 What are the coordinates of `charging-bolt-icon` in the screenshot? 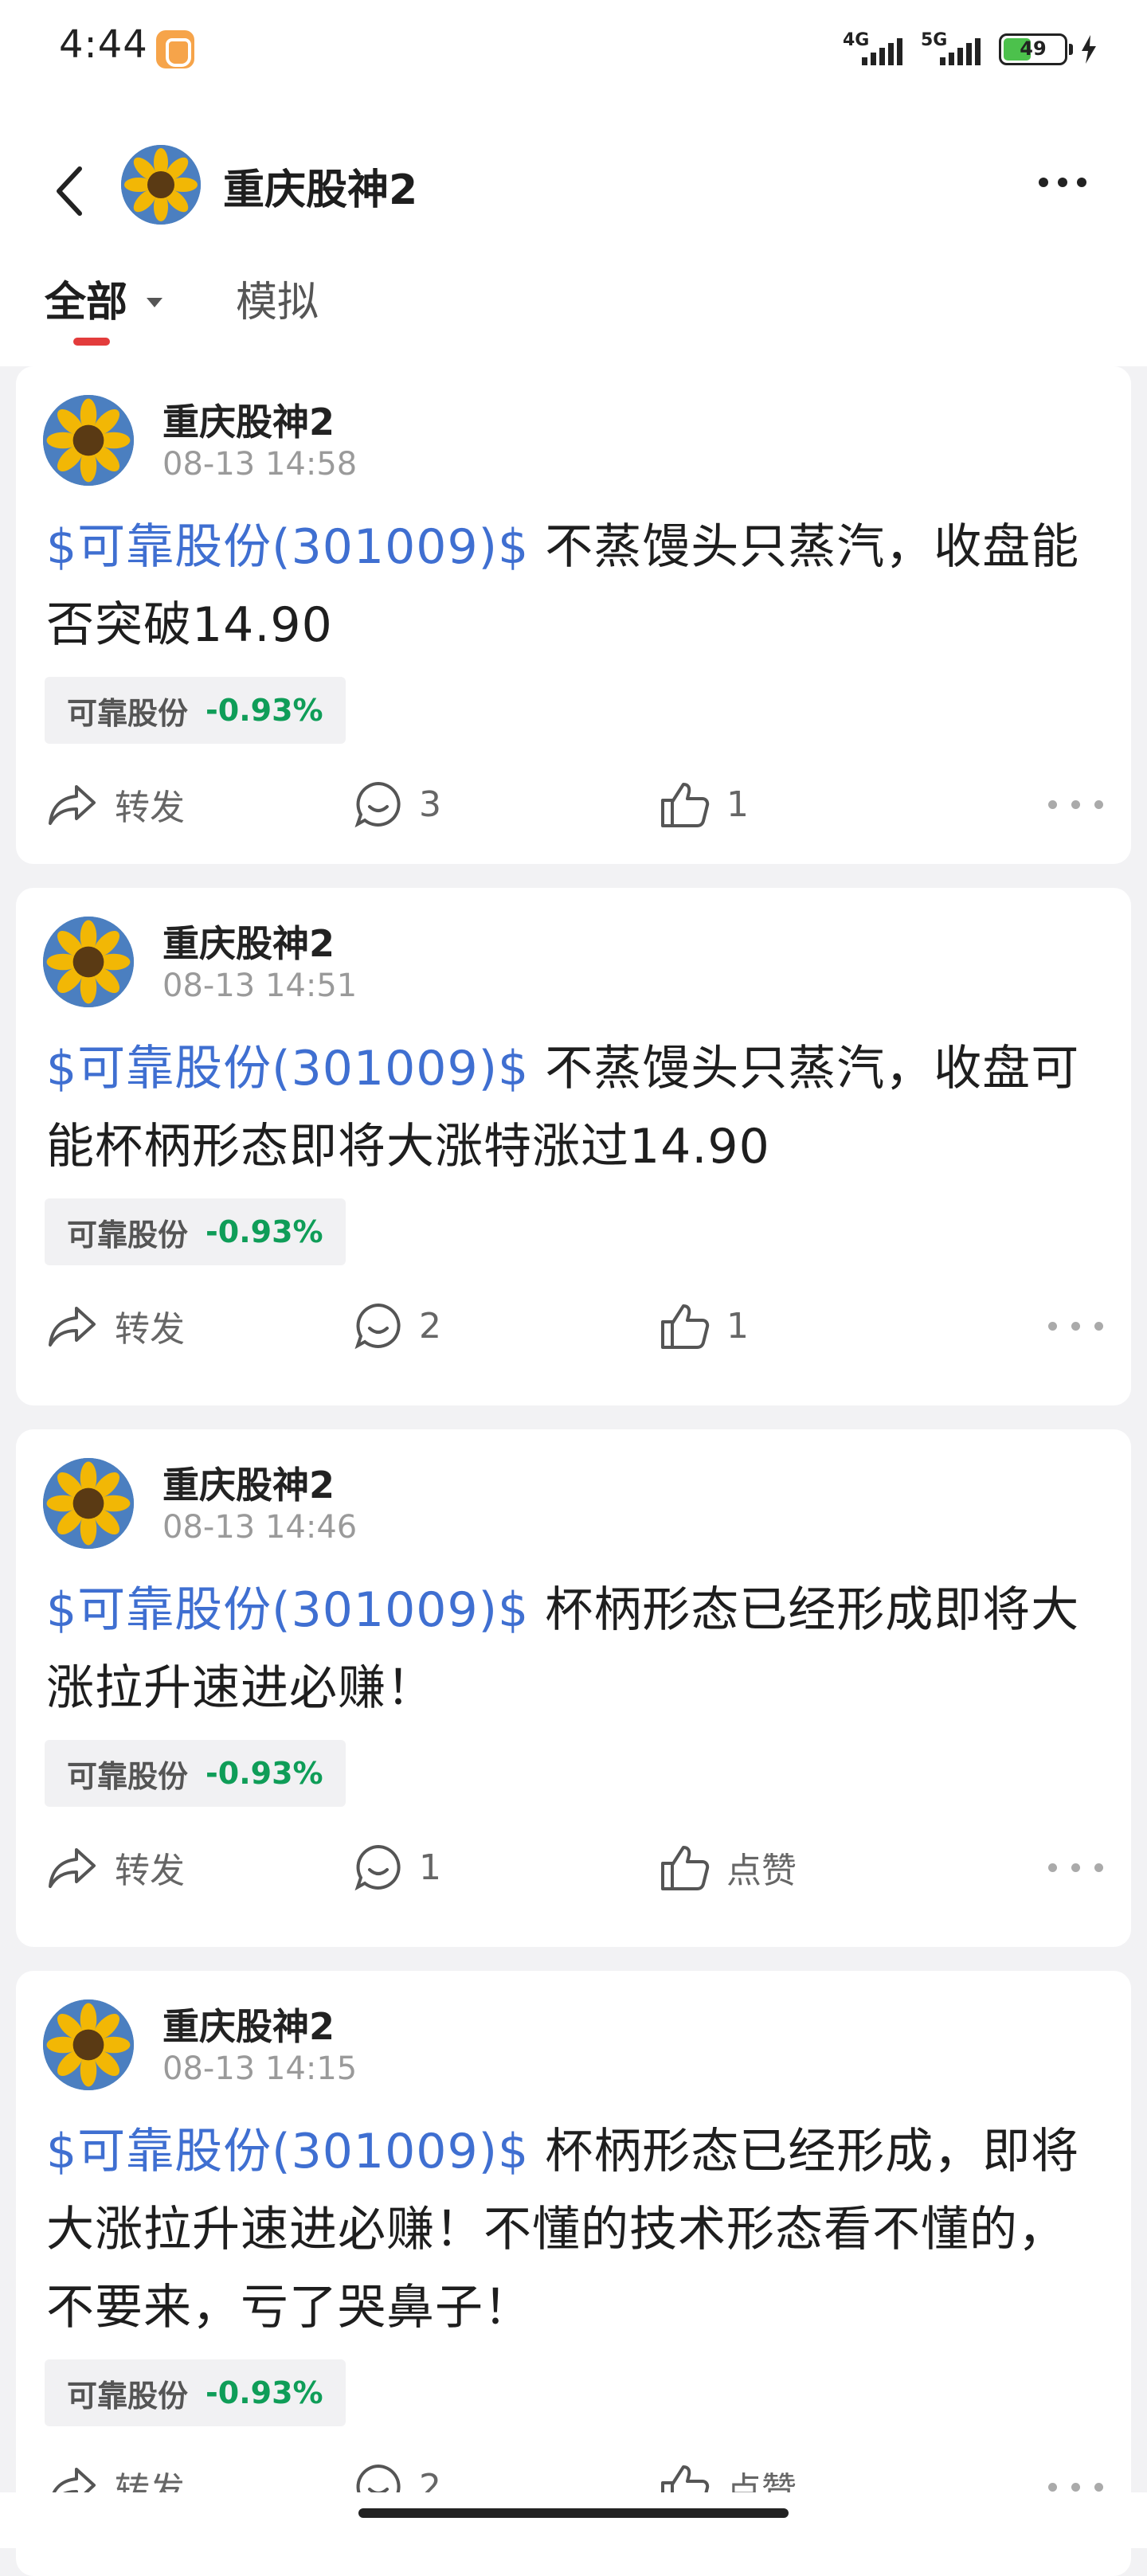 It's located at (1089, 50).